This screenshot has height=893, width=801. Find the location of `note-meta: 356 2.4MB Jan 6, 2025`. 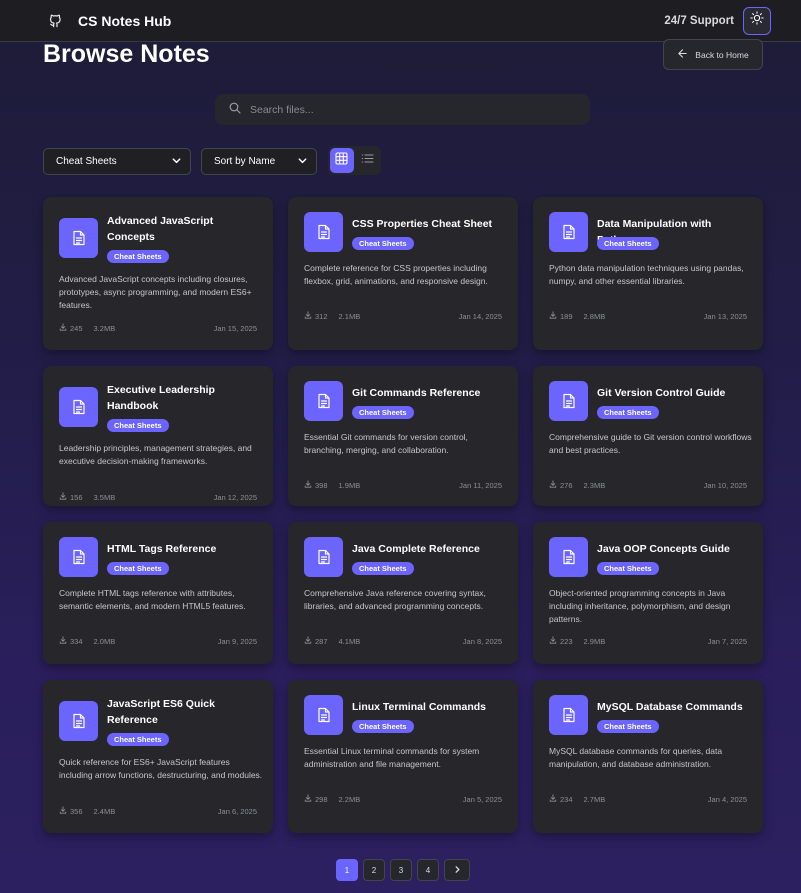

note-meta: 356 2.4MB Jan 6, 2025 is located at coordinates (158, 811).